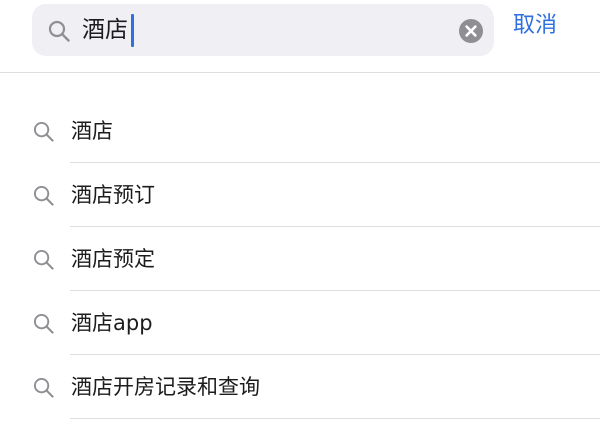  Describe the element at coordinates (335, 418) in the screenshot. I see `divider` at that location.